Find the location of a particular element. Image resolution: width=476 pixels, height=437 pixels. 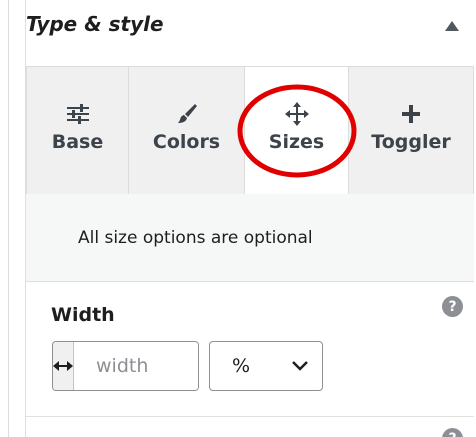

paintbrush-icon is located at coordinates (187, 114).